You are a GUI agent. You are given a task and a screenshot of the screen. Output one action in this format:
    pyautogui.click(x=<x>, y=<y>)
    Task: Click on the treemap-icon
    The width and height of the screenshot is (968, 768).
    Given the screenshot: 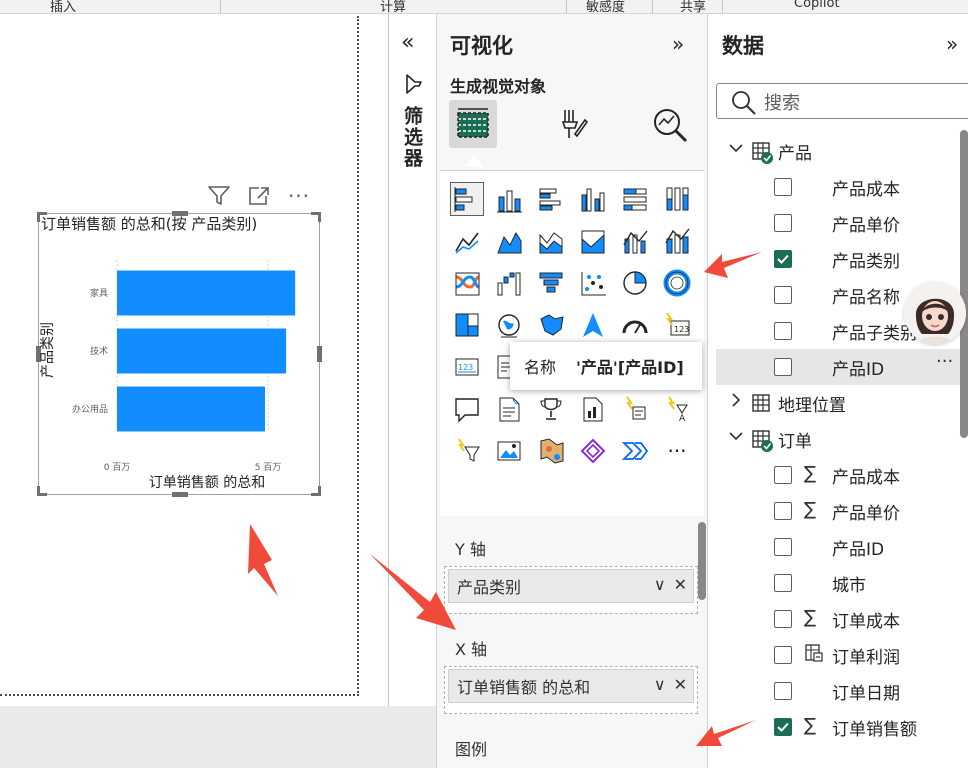 What is the action you would take?
    pyautogui.click(x=467, y=325)
    